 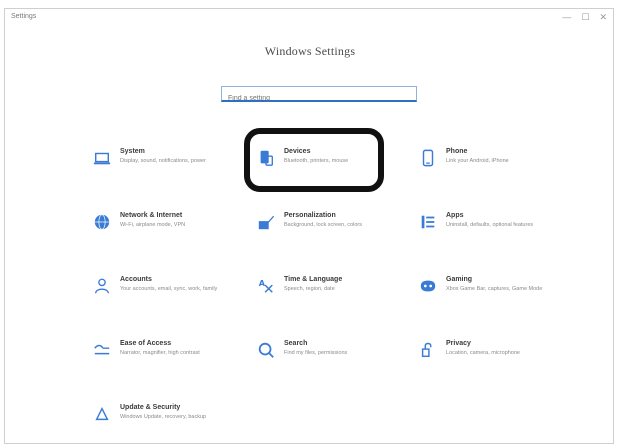 What do you see at coordinates (102, 158) in the screenshot?
I see `laptop-icon` at bounding box center [102, 158].